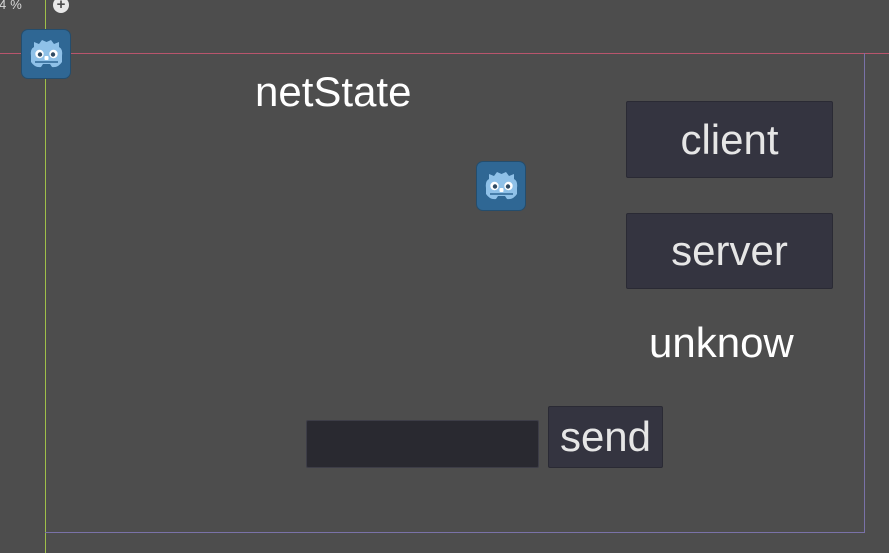 The image size is (889, 553). Describe the element at coordinates (729, 251) in the screenshot. I see `server-button: server` at that location.